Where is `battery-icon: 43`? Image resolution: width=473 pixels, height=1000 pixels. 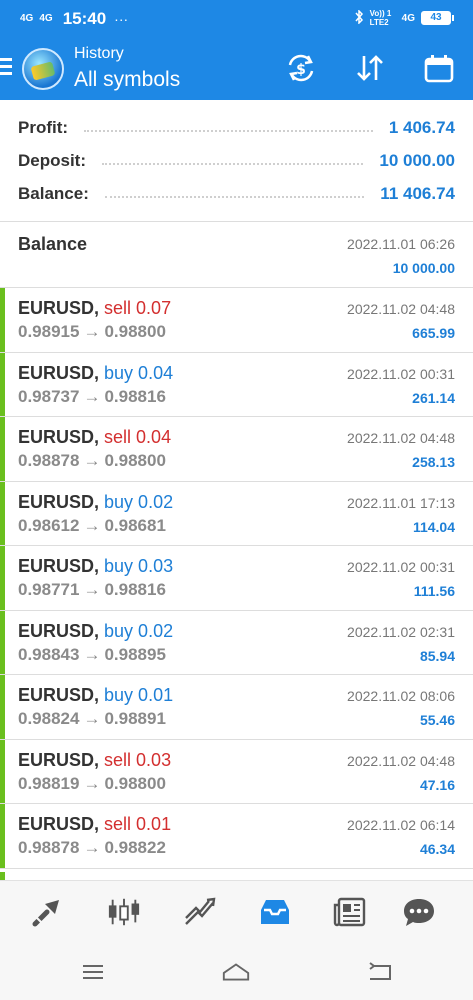 battery-icon: 43 is located at coordinates (437, 18).